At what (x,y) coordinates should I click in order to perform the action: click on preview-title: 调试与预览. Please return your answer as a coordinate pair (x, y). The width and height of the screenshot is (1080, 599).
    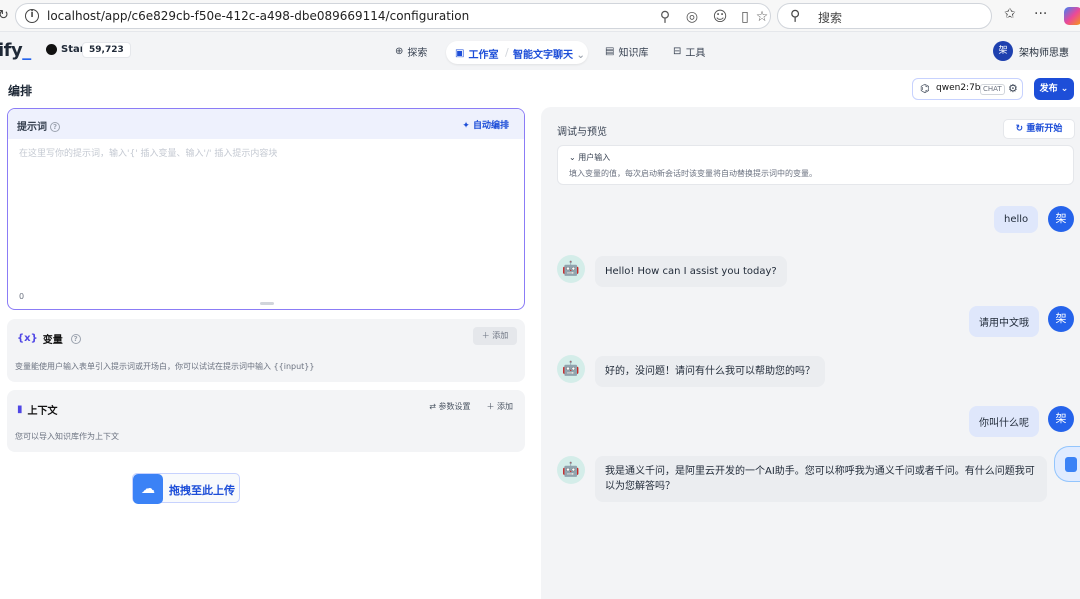
    Looking at the image, I should click on (582, 132).